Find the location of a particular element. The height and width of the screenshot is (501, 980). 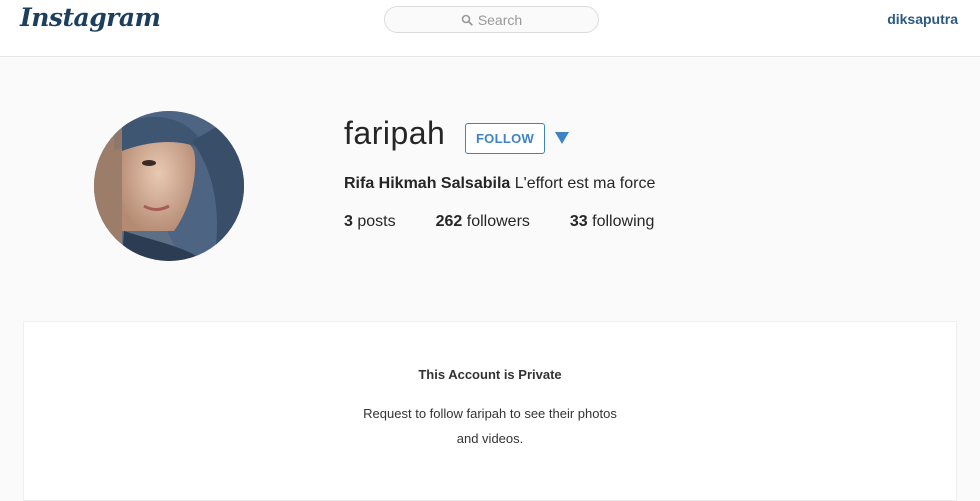

top-navigation-bar: Instagram Search diksaputra is located at coordinates (490, 28).